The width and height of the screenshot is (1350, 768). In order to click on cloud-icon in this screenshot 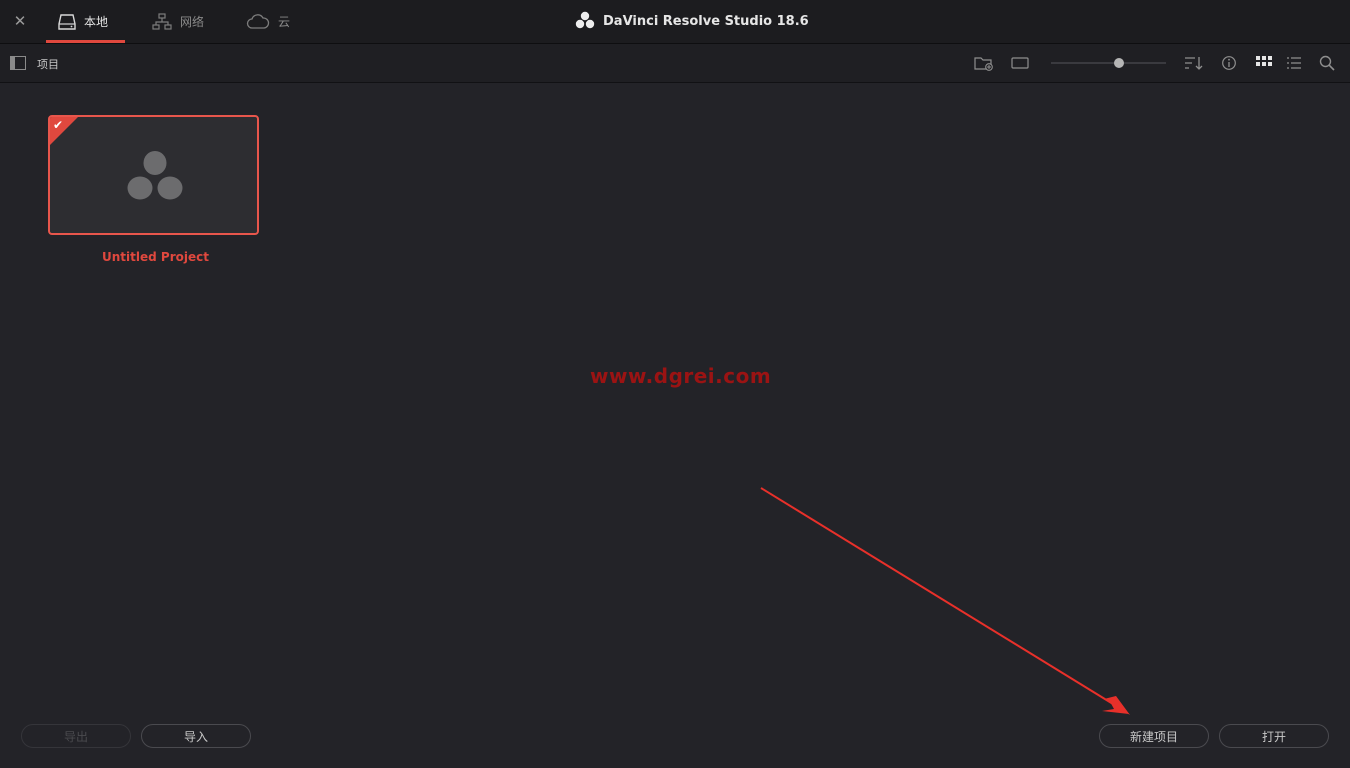, I will do `click(258, 21)`.